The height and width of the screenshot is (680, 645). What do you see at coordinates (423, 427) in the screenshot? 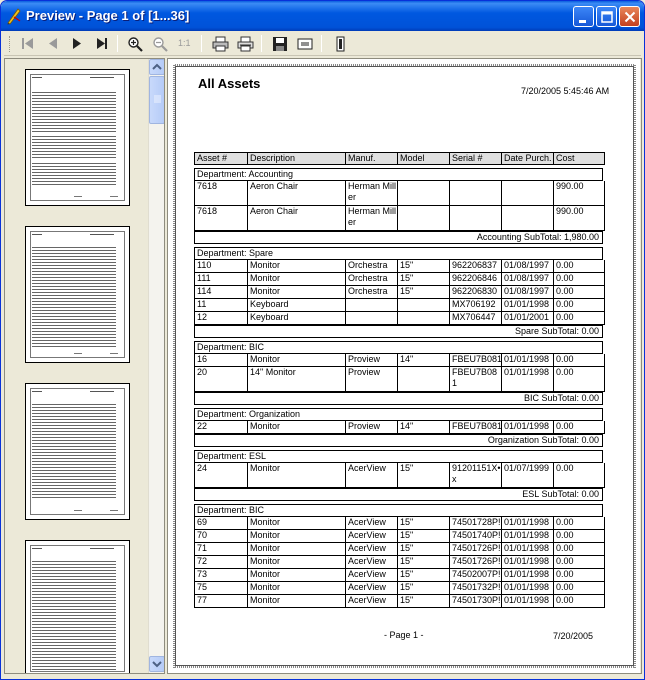
I see `table-cell: 14"` at bounding box center [423, 427].